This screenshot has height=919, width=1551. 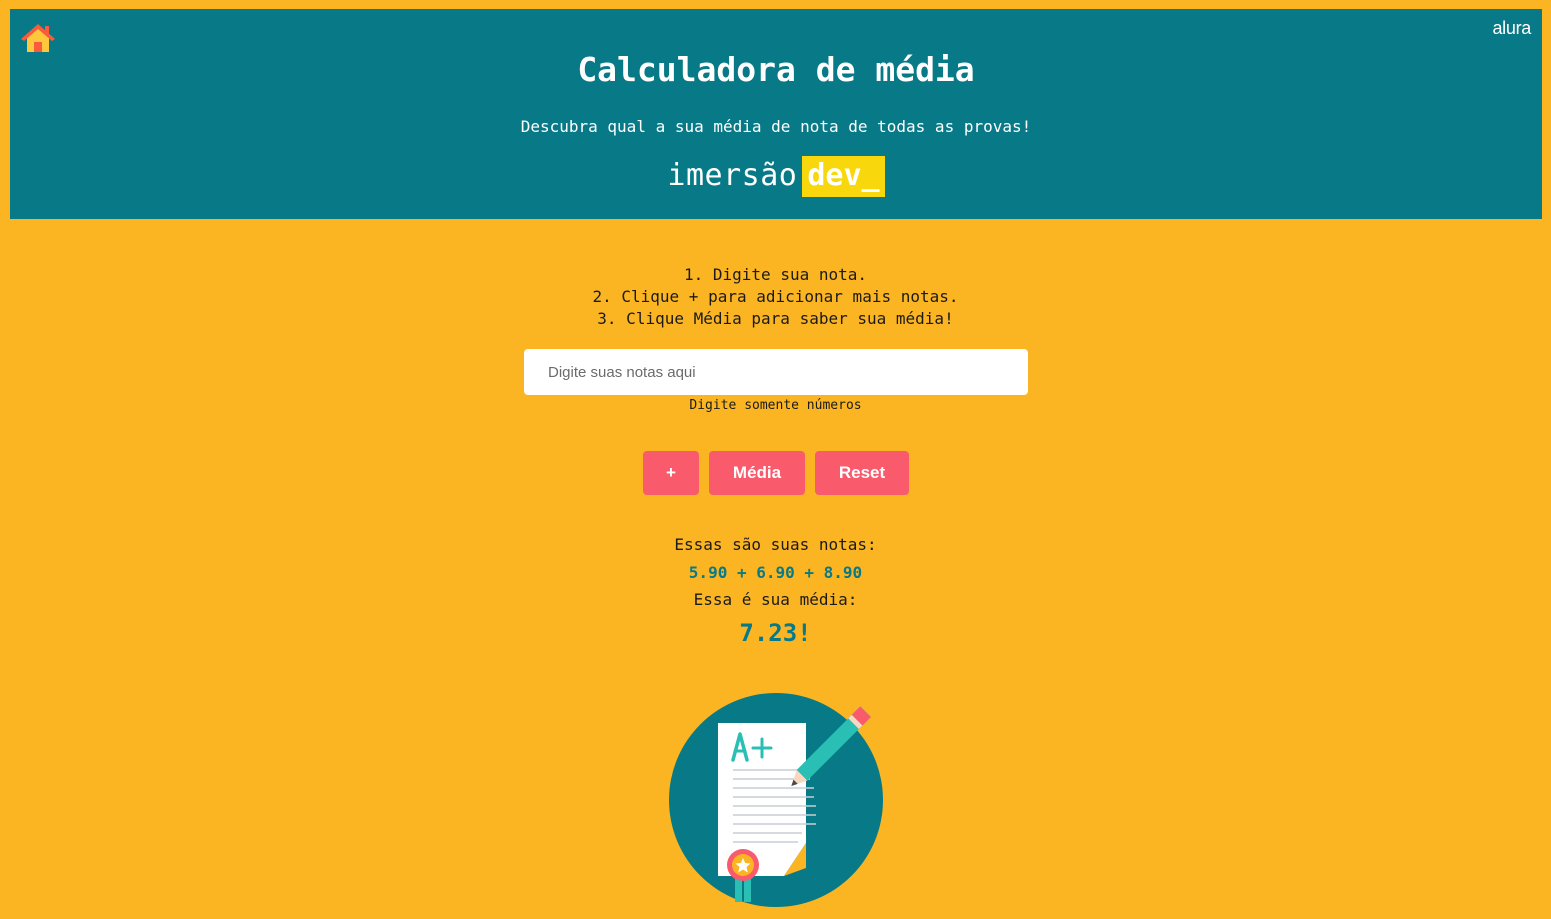 I want to click on alura-logo: alura, so click(x=1511, y=28).